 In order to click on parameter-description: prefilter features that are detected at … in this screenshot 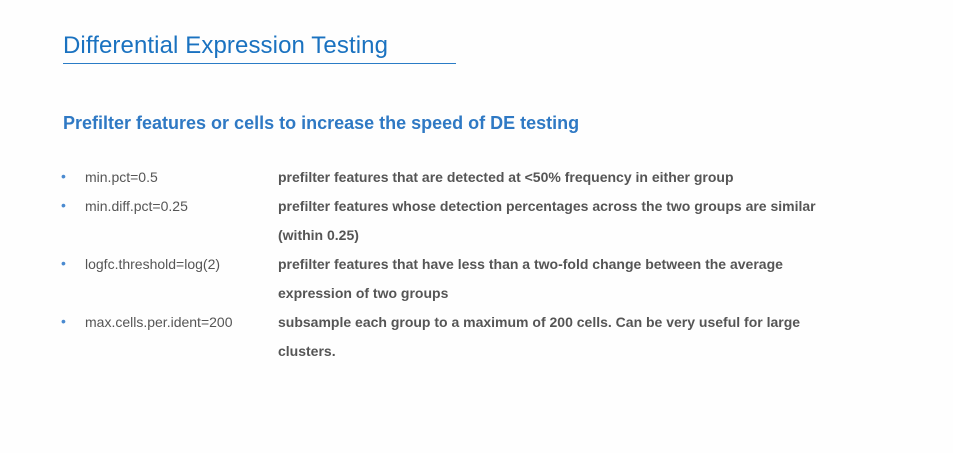, I will do `click(506, 177)`.